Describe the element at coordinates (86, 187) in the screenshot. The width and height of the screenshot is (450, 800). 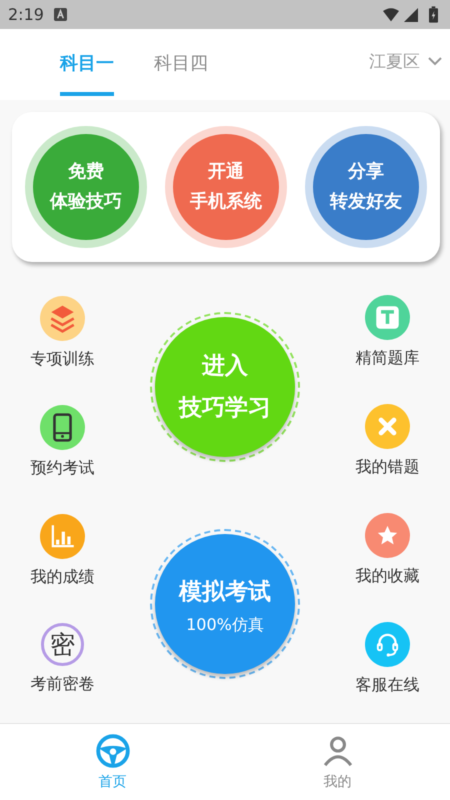
I see `quick-action-button: 免费 体验技巧` at that location.